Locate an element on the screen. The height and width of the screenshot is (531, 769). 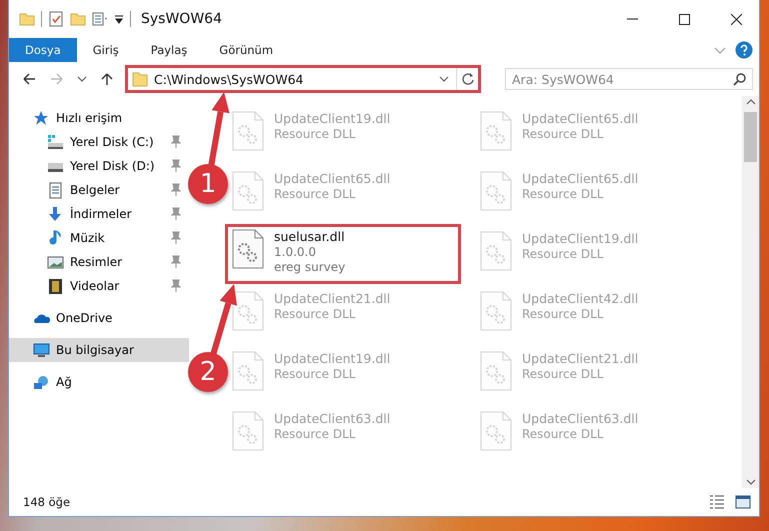
up-button is located at coordinates (107, 79).